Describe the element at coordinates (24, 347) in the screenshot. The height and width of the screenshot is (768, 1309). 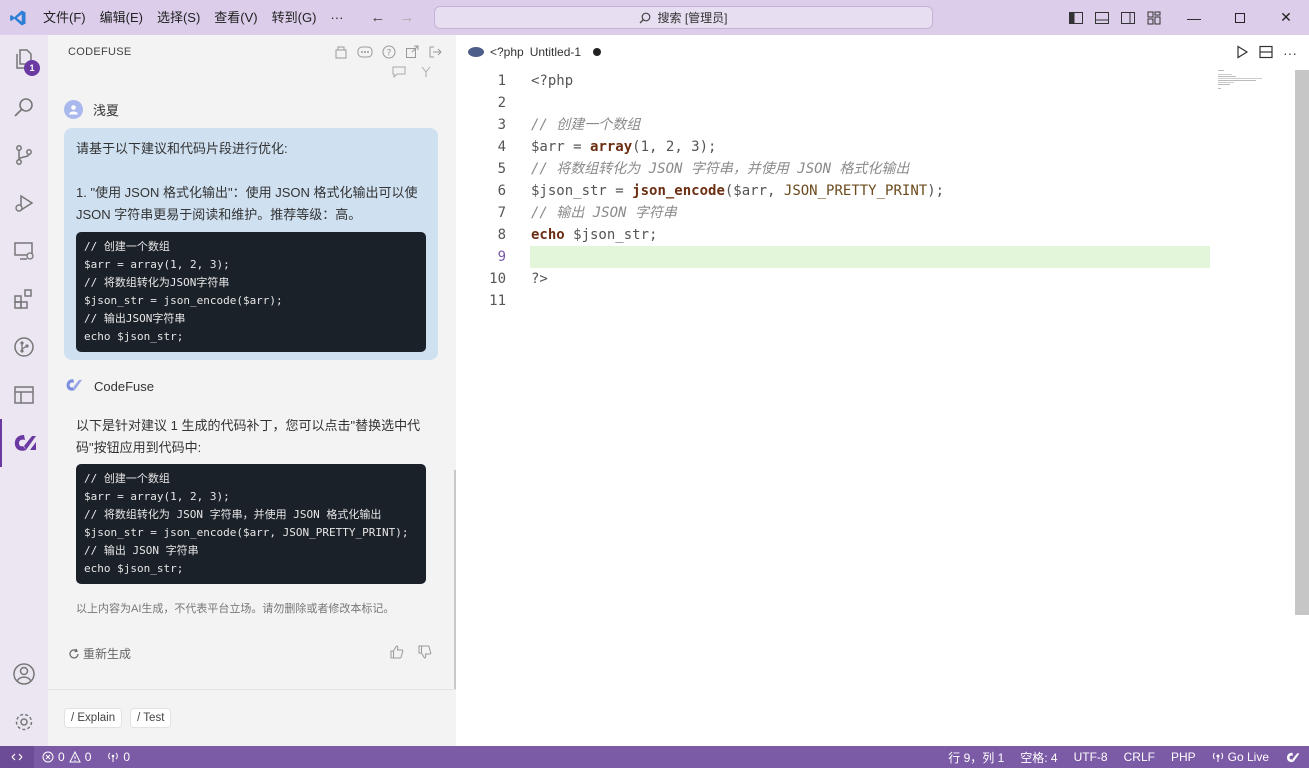
I see `git-graph-icon` at that location.